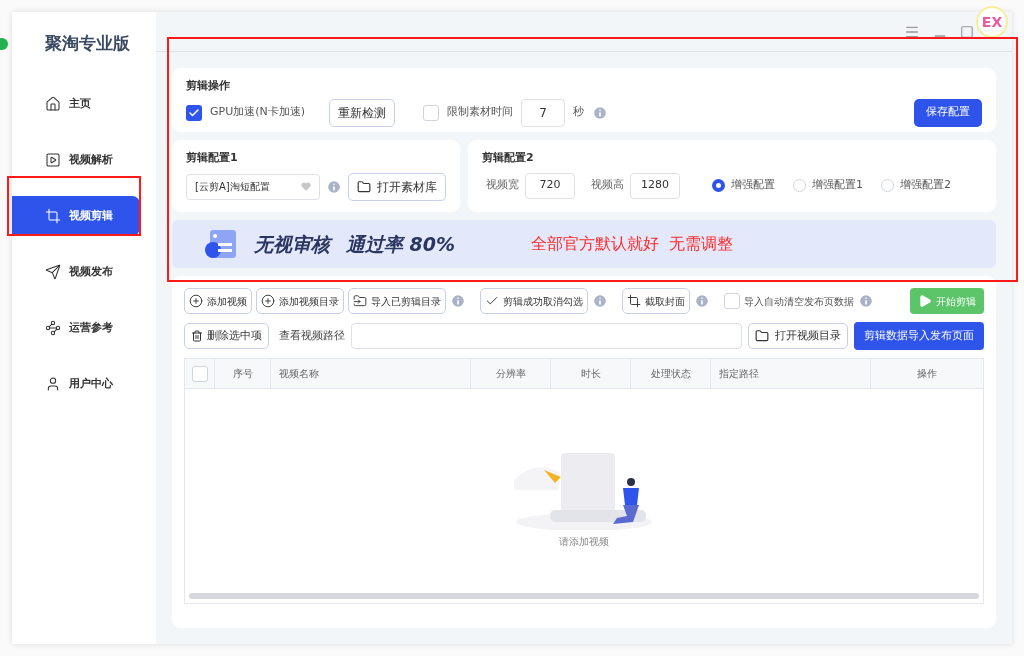  What do you see at coordinates (670, 374) in the screenshot?
I see `column-header: 处理状态` at bounding box center [670, 374].